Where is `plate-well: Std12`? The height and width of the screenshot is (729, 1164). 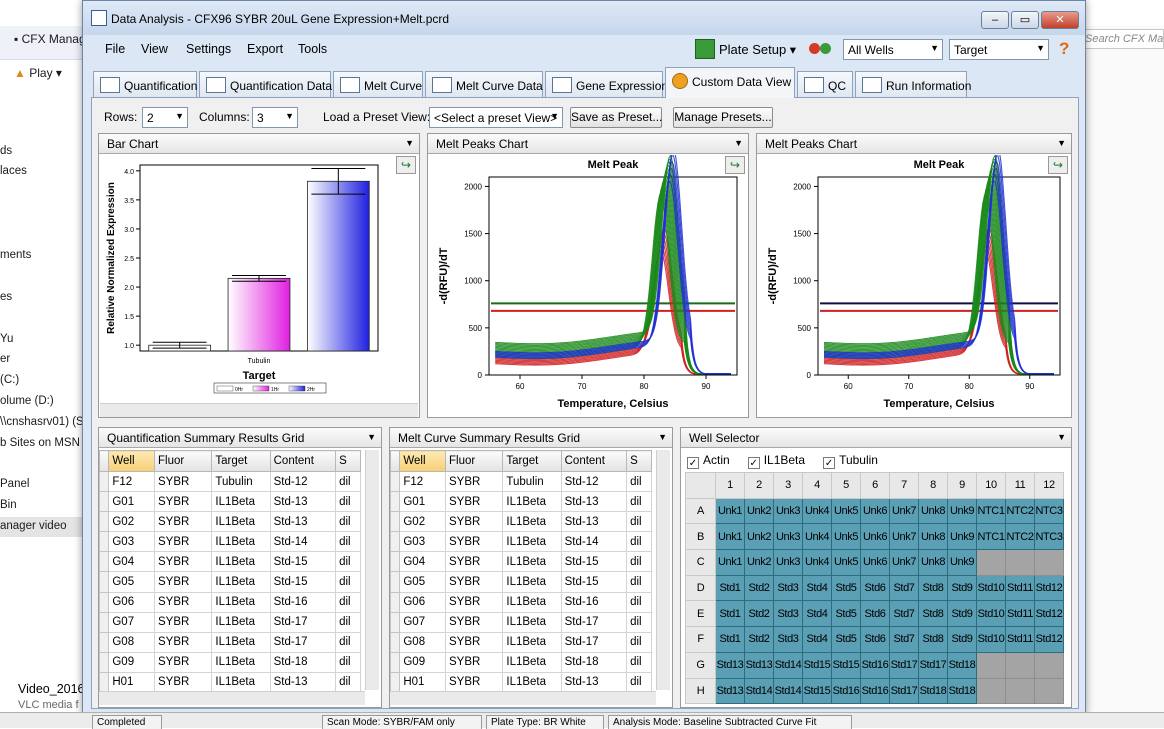 plate-well: Std12 is located at coordinates (1049, 639).